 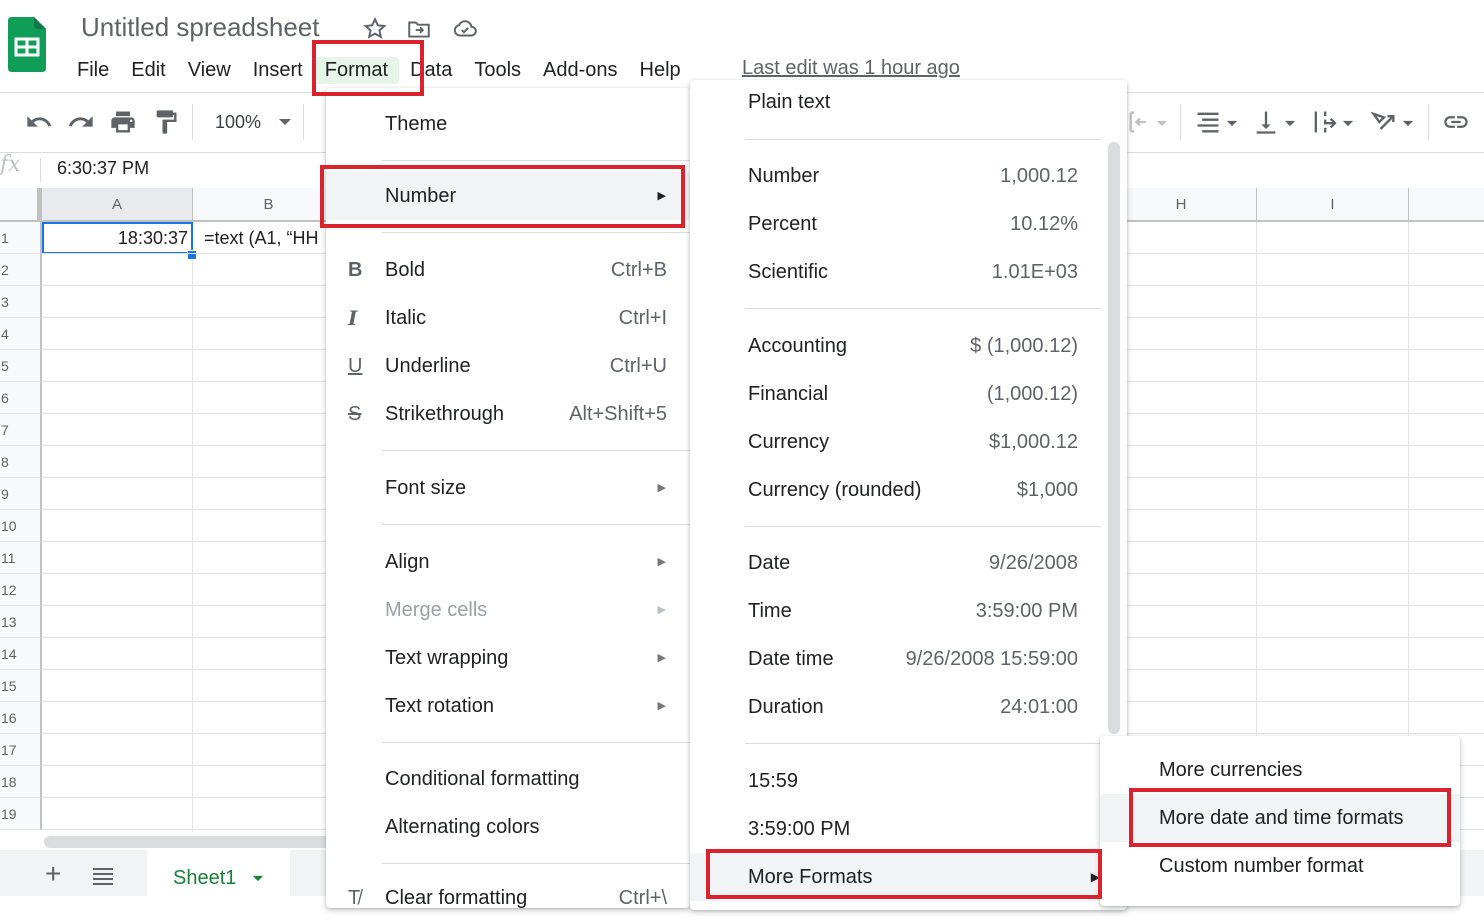 I want to click on number-item-date-time: Date time 9/26/2008 15:59:00, so click(x=895, y=659).